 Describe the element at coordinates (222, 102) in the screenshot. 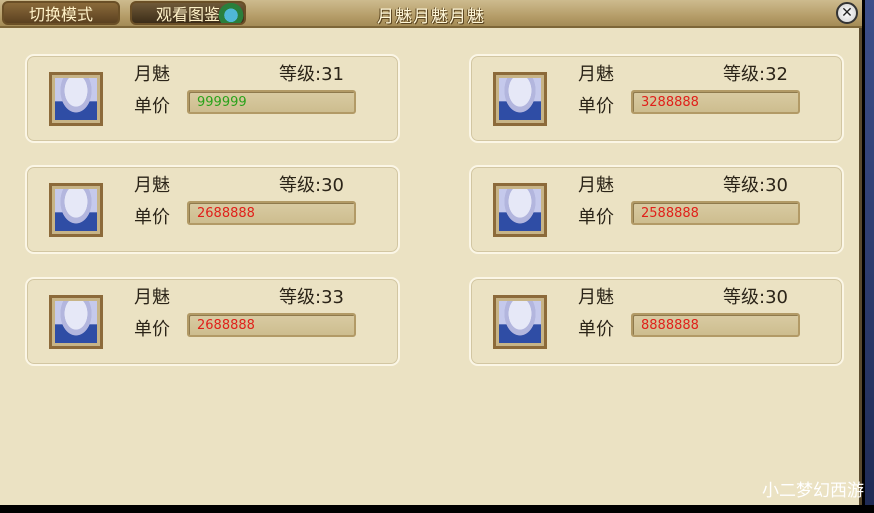

I see `price-value: 999999` at that location.